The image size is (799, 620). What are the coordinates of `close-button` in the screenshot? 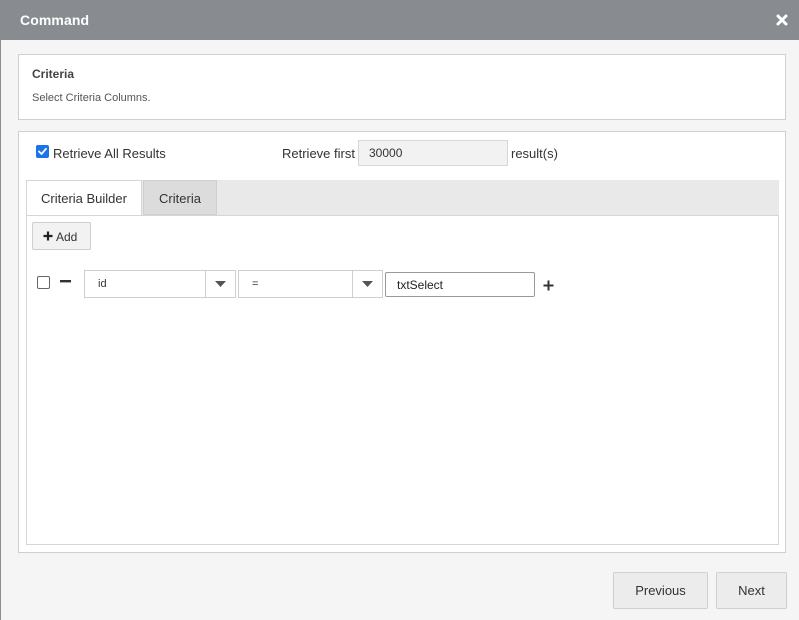 It's located at (782, 20).